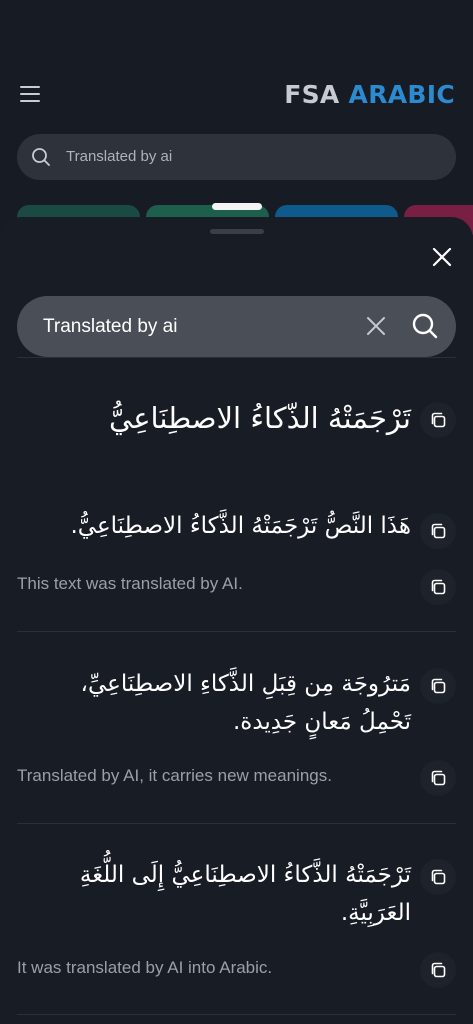  What do you see at coordinates (193, 327) in the screenshot?
I see `search-input` at bounding box center [193, 327].